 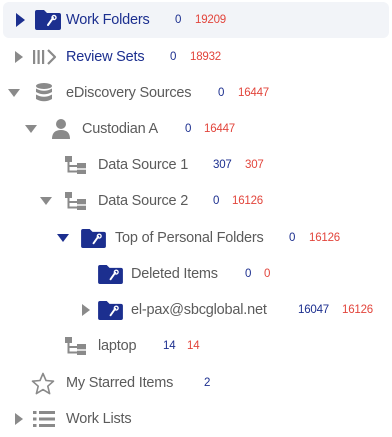 I want to click on tree-item-el-pax: el-pax@sbcglobal.net 16047 16126, so click(x=196, y=310).